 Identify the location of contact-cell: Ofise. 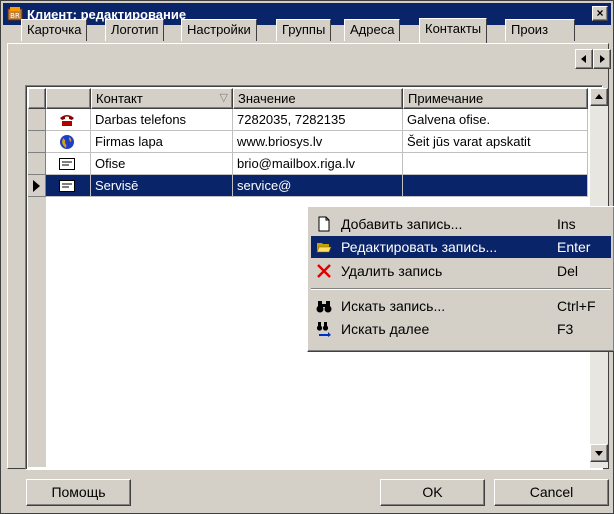
(162, 164).